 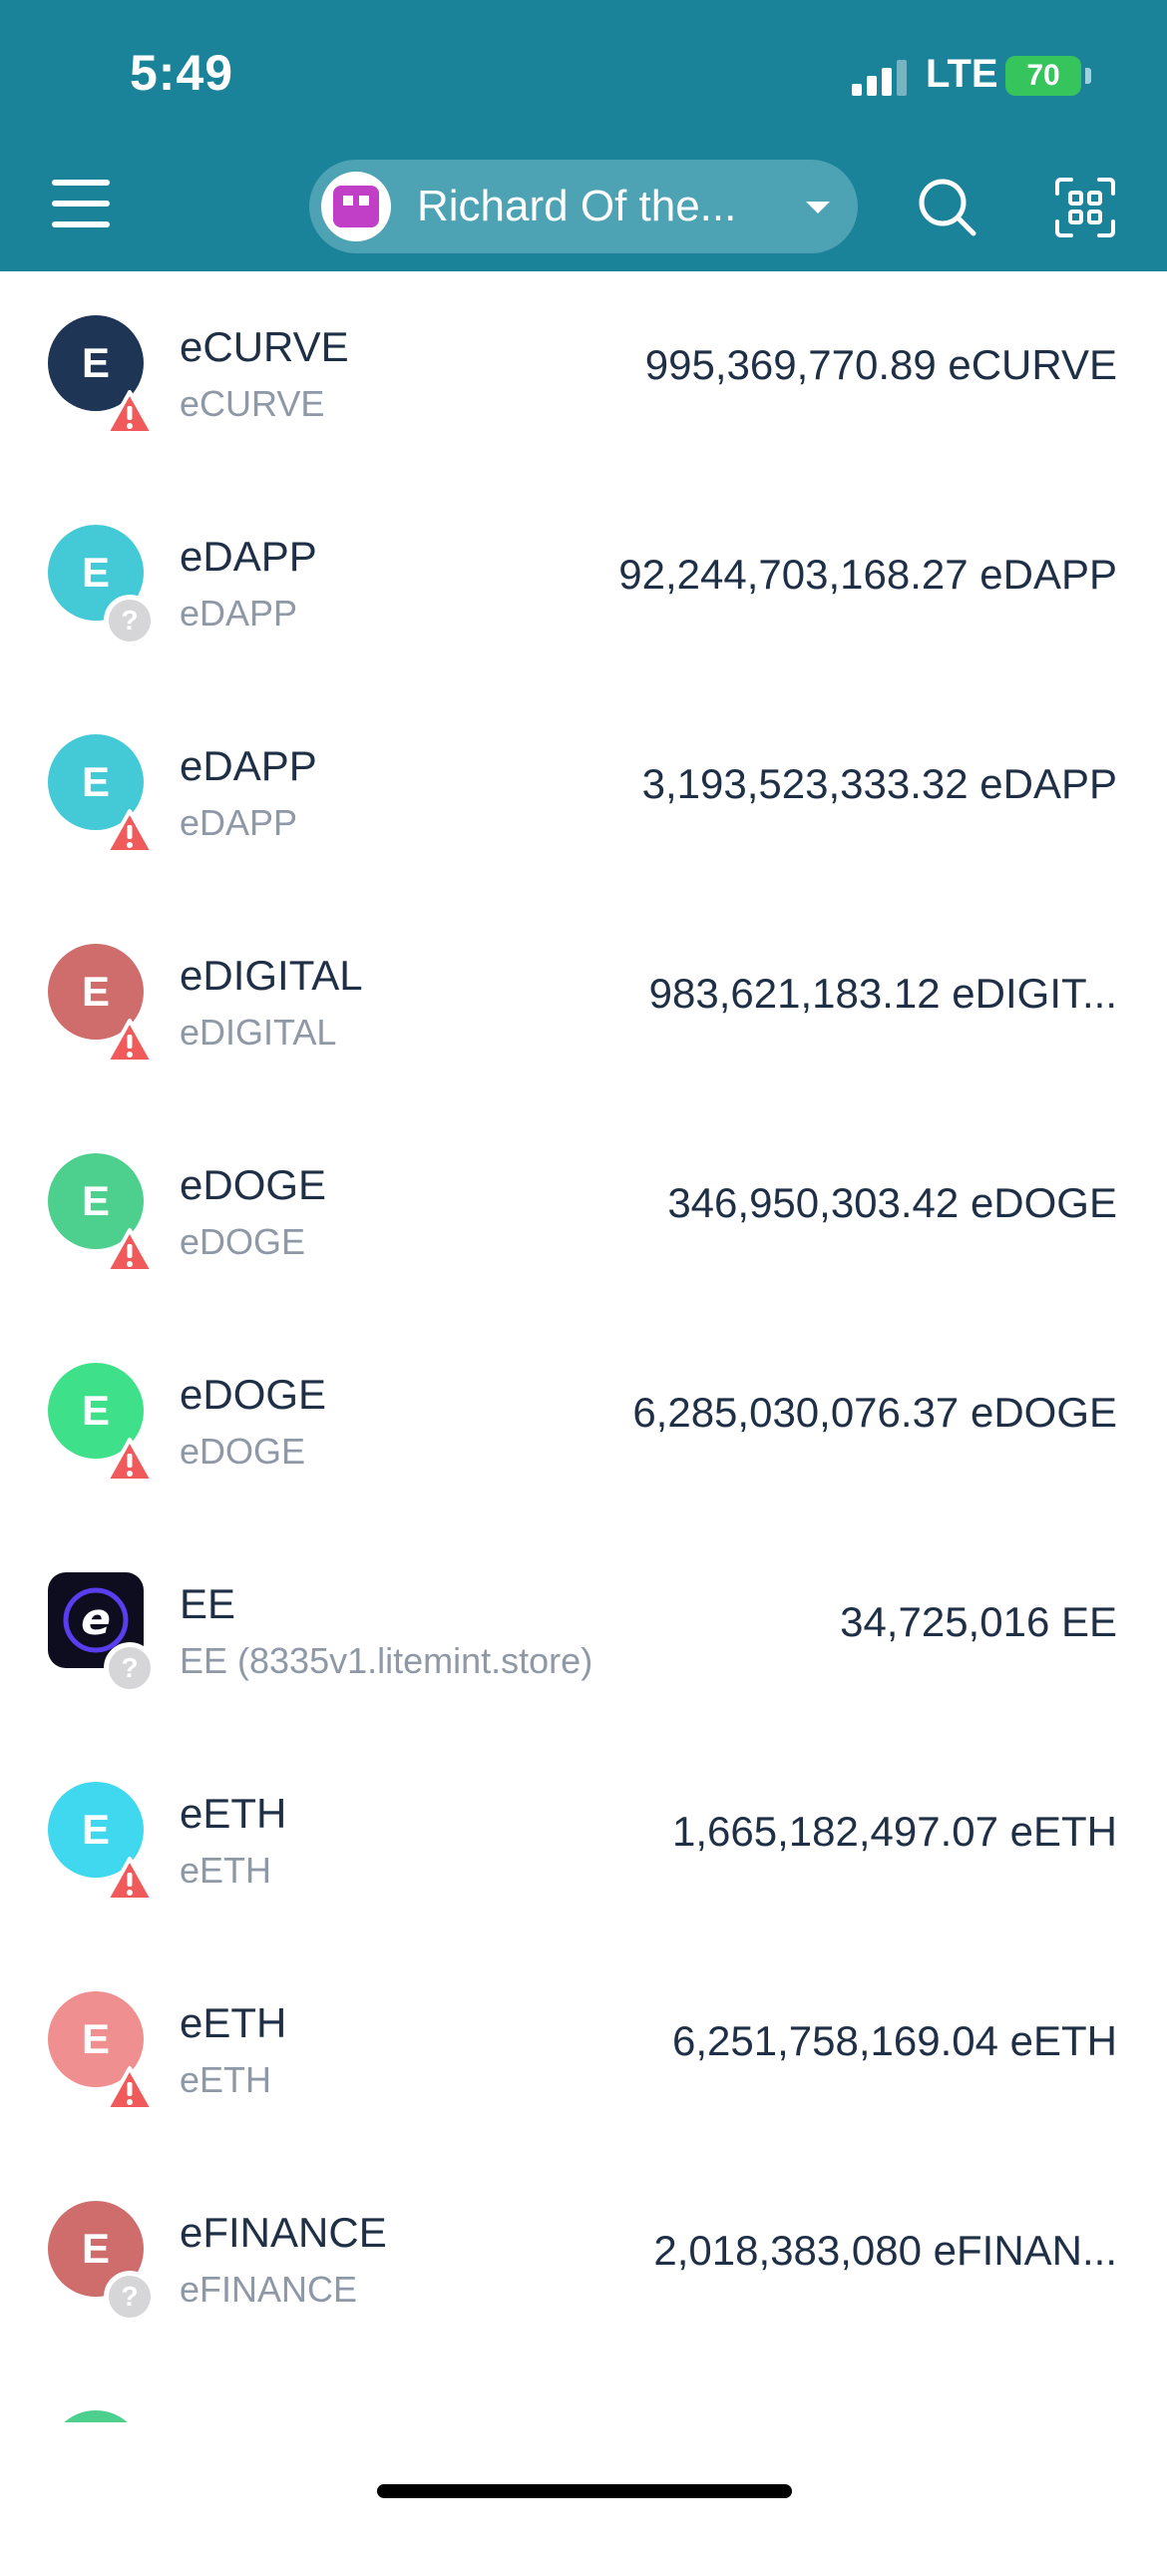 I want to click on token-issuer: EE (8335v1.litemint.store), so click(x=386, y=1660).